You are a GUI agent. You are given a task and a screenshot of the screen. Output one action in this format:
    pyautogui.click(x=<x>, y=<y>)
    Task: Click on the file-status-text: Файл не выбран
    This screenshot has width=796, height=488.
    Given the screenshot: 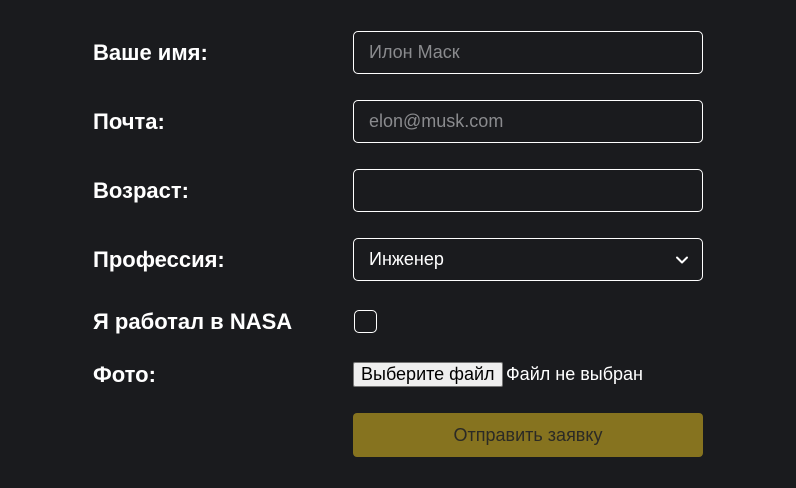 What is the action you would take?
    pyautogui.click(x=574, y=374)
    